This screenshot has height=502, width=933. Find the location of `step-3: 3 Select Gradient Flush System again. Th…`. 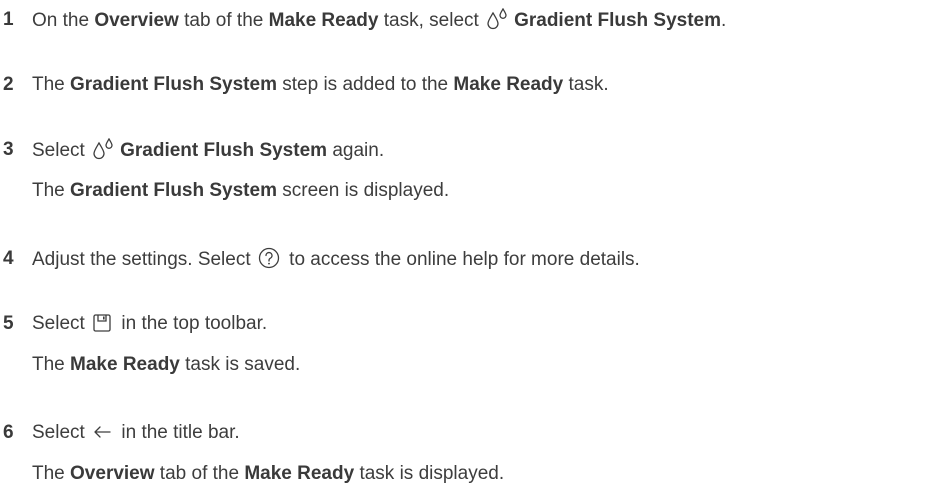

step-3: 3 Select Gradient Flush System again. Th… is located at coordinates (466, 169).